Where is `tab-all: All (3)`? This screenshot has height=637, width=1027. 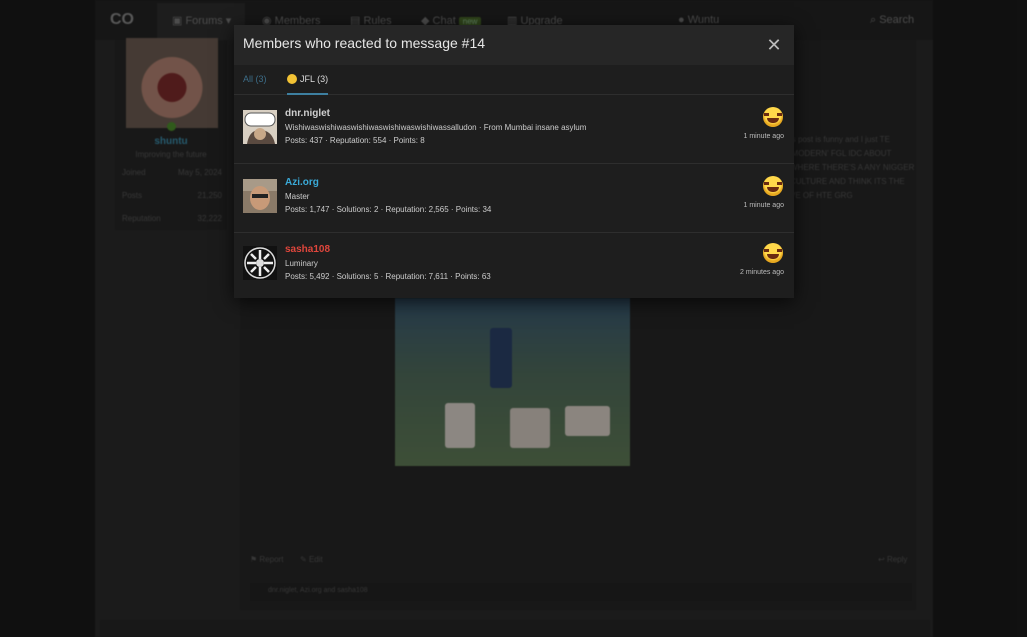 tab-all: All (3) is located at coordinates (255, 79).